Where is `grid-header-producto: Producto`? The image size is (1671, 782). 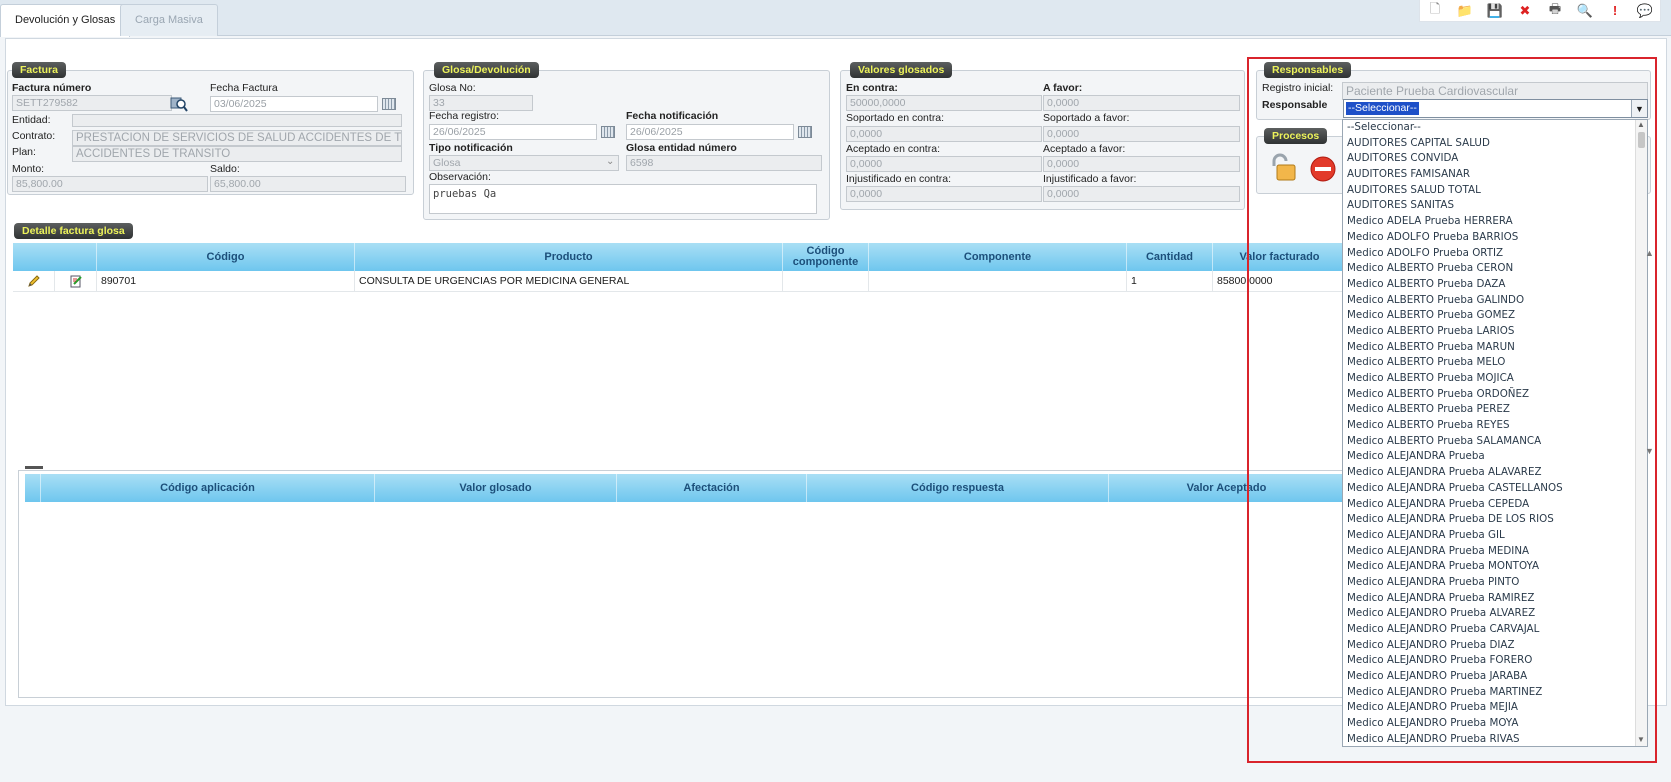 grid-header-producto: Producto is located at coordinates (569, 257).